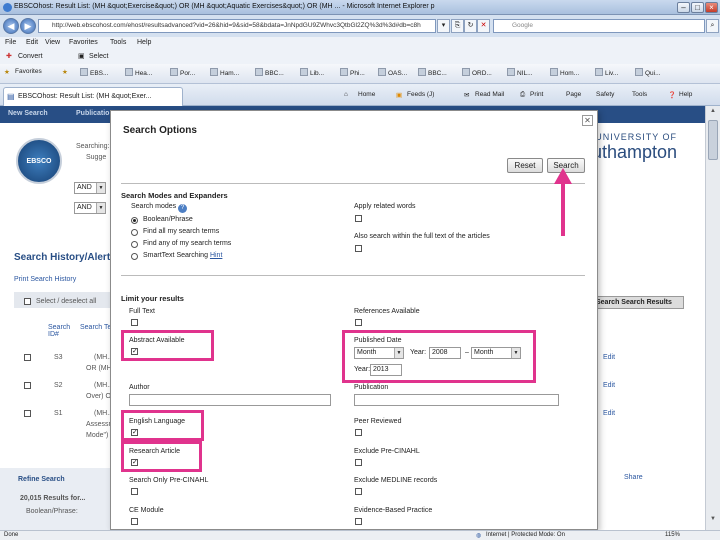 Image resolution: width=720 pixels, height=540 pixels. Describe the element at coordinates (387, 311) in the screenshot. I see `references-label: References Available` at that location.